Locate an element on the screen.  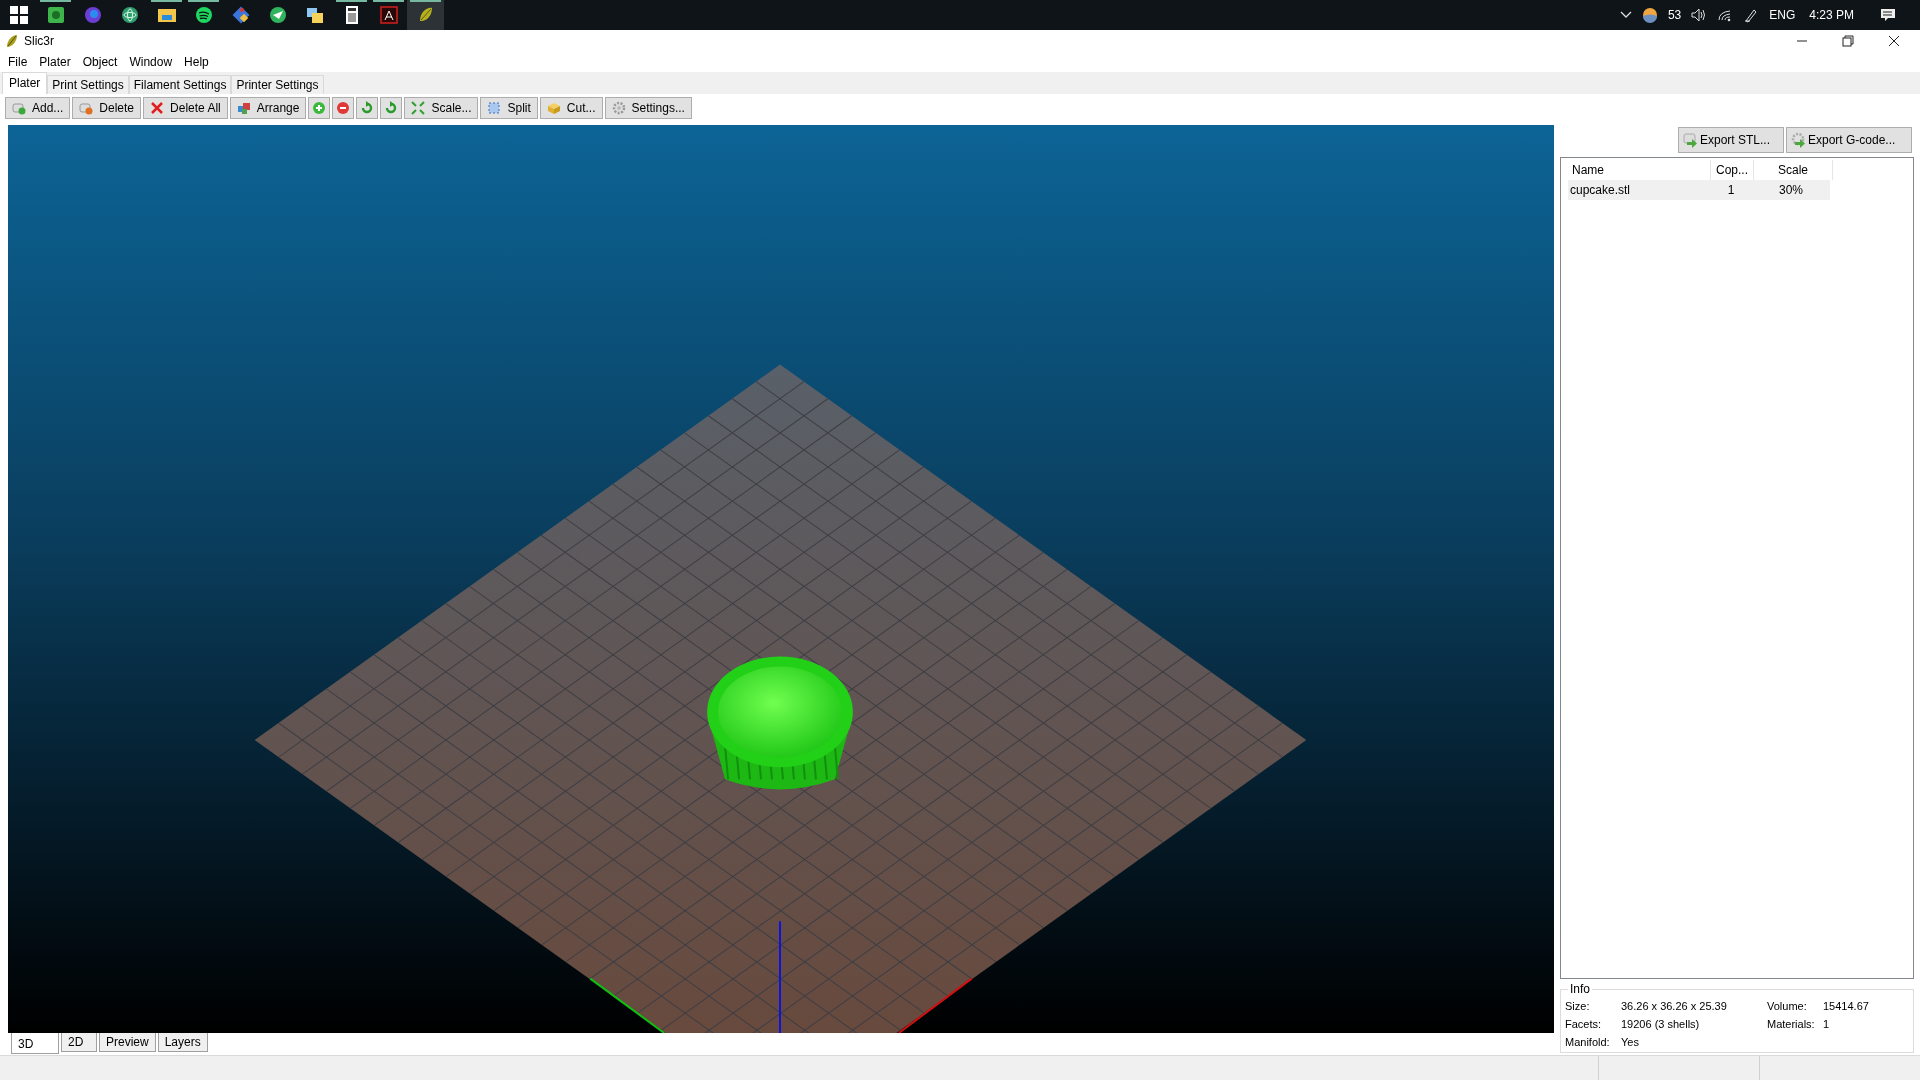
toolbar-button: Arrange is located at coordinates (268, 108).